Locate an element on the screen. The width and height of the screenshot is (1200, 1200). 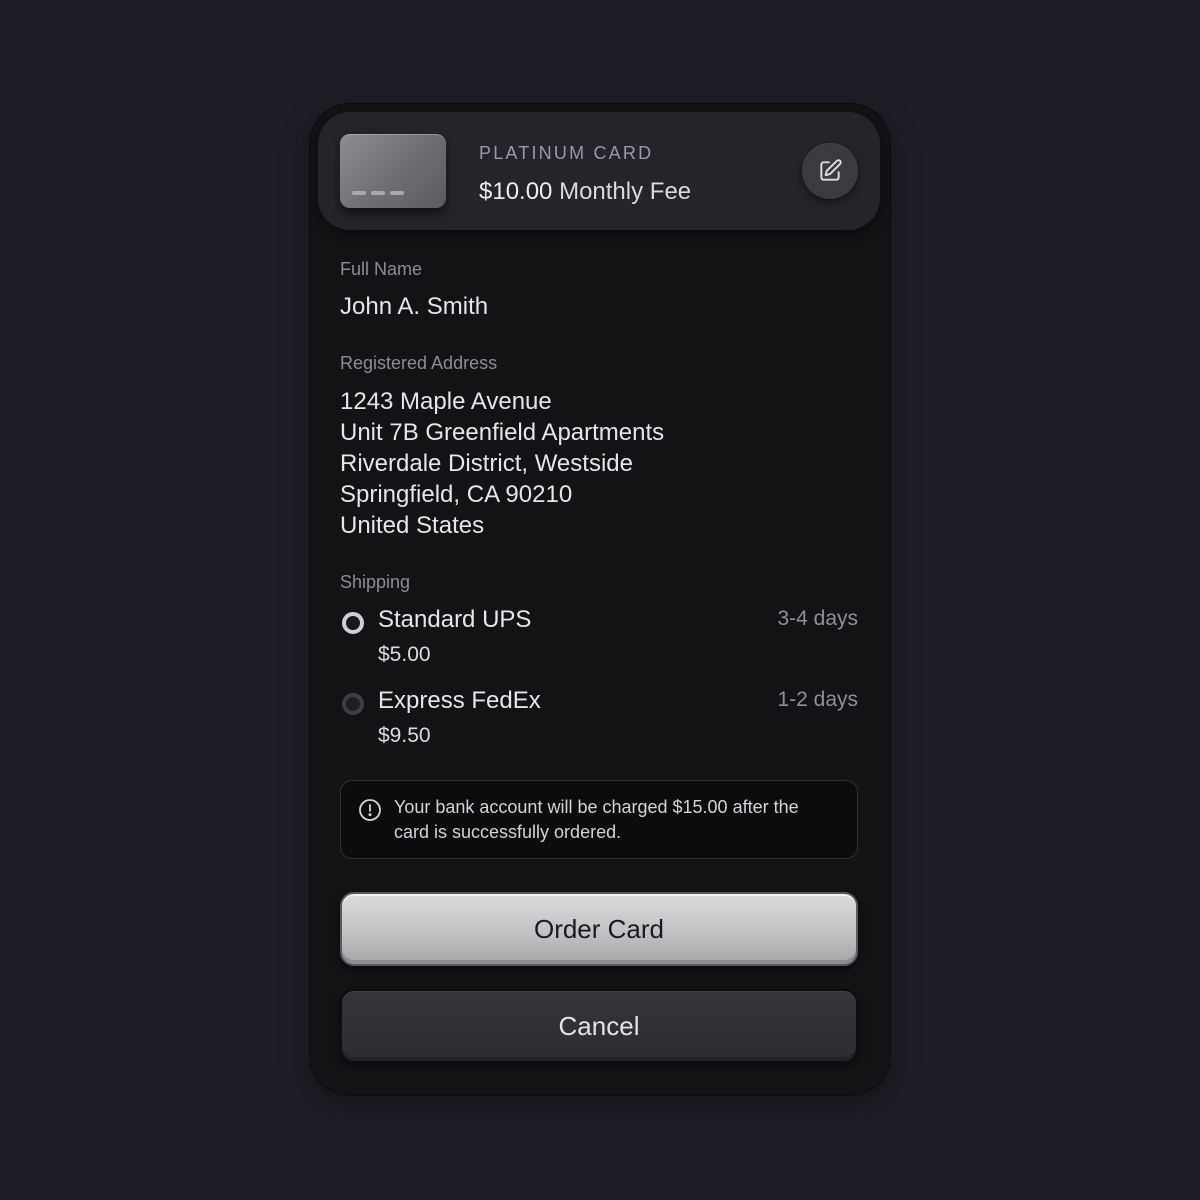
card-thumbnail is located at coordinates (393, 171).